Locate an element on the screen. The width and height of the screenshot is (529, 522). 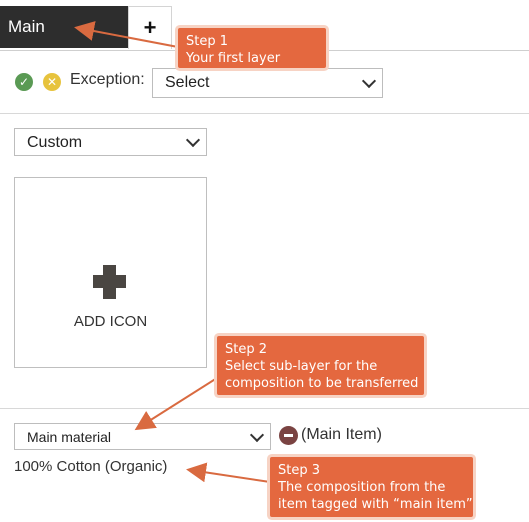
callout-title: Step 3 is located at coordinates (299, 470).